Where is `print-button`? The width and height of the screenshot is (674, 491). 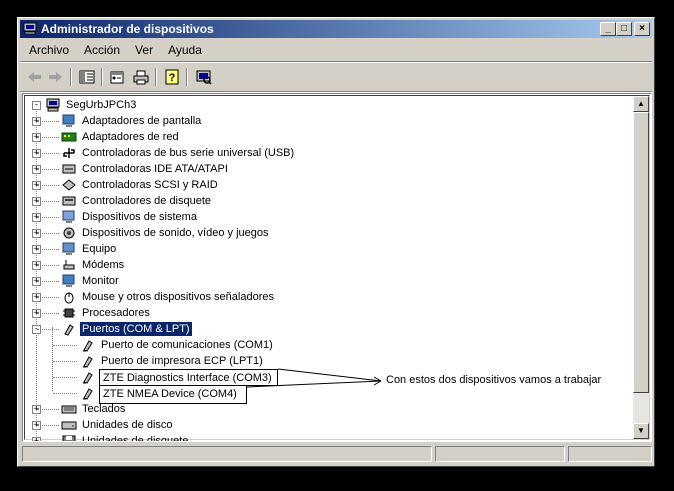
print-button is located at coordinates (141, 77).